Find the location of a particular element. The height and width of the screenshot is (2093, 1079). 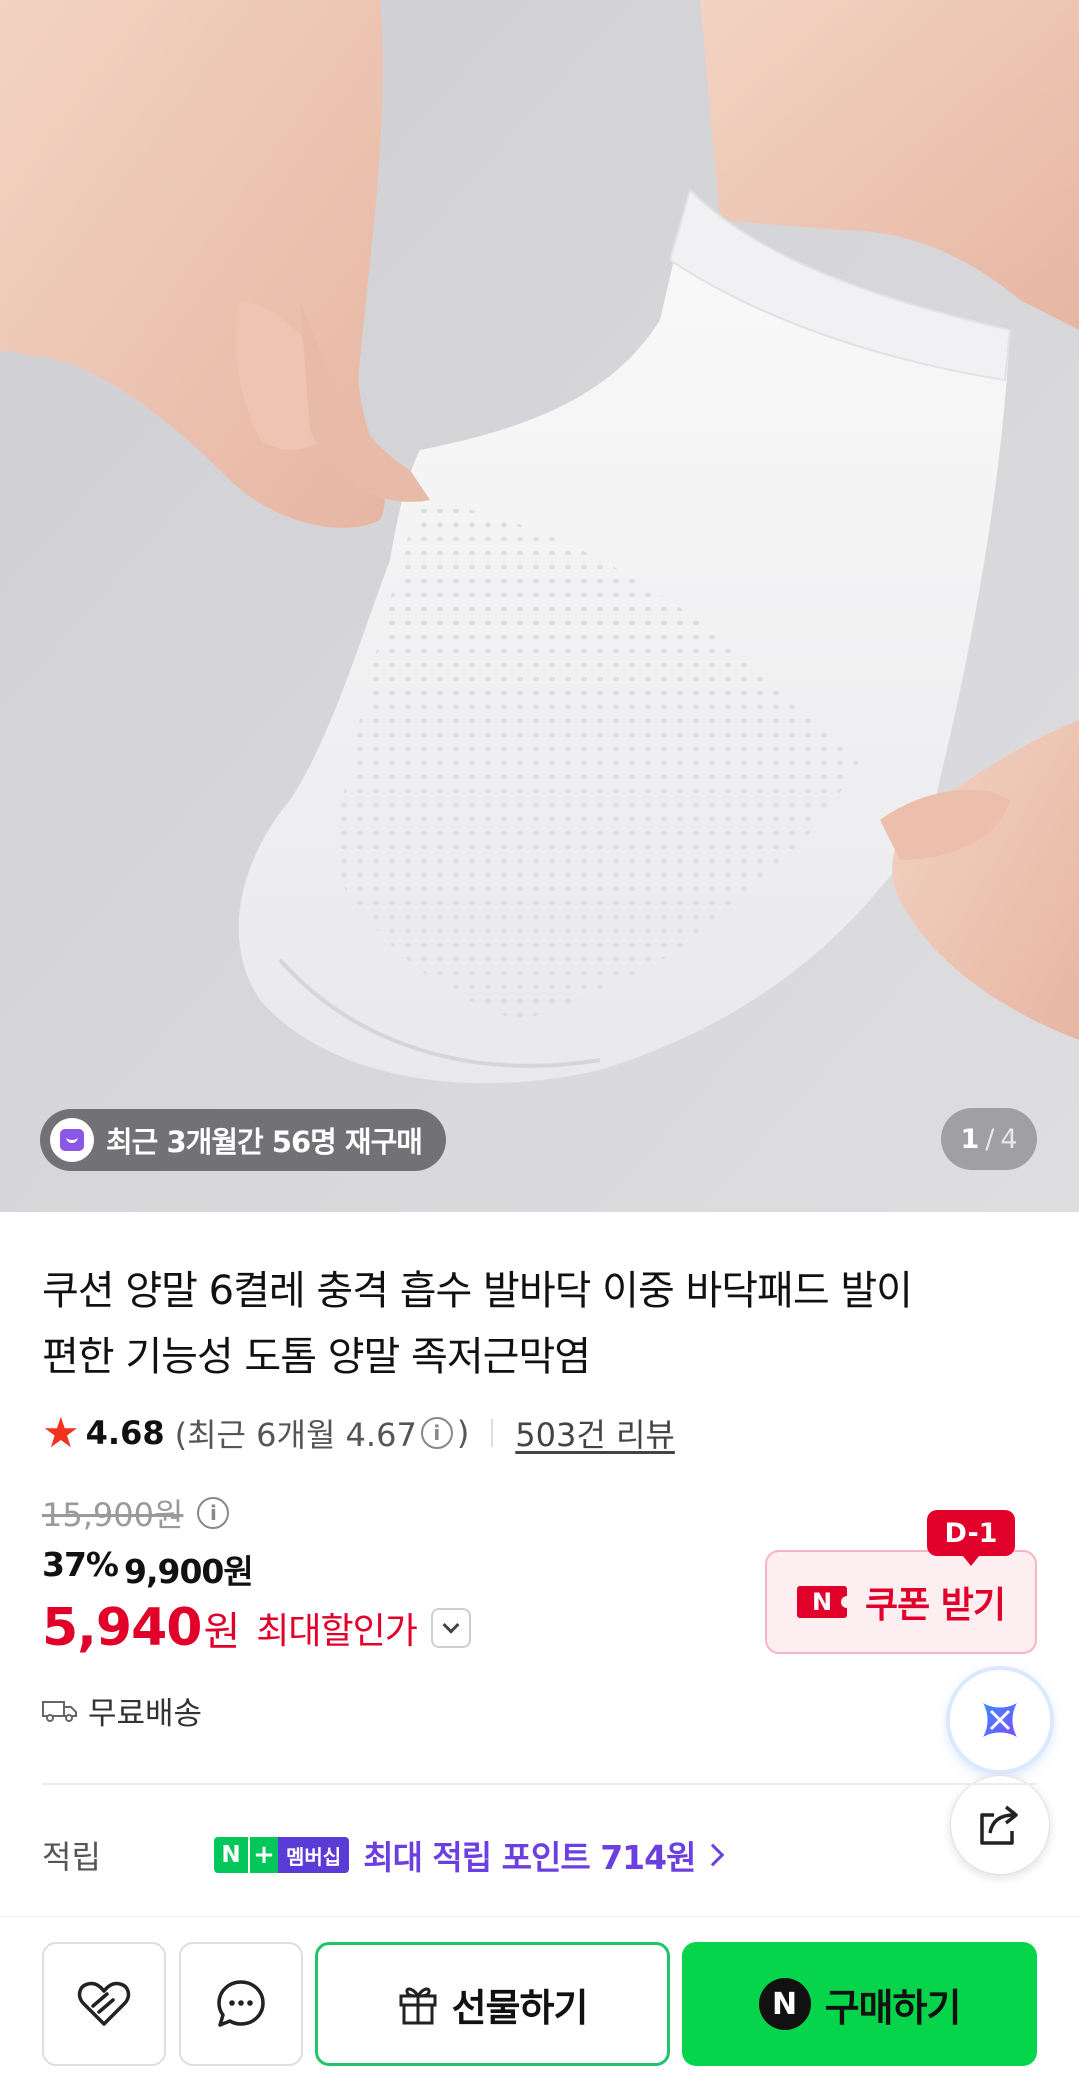

sale-price: 9,900원 is located at coordinates (189, 1571).